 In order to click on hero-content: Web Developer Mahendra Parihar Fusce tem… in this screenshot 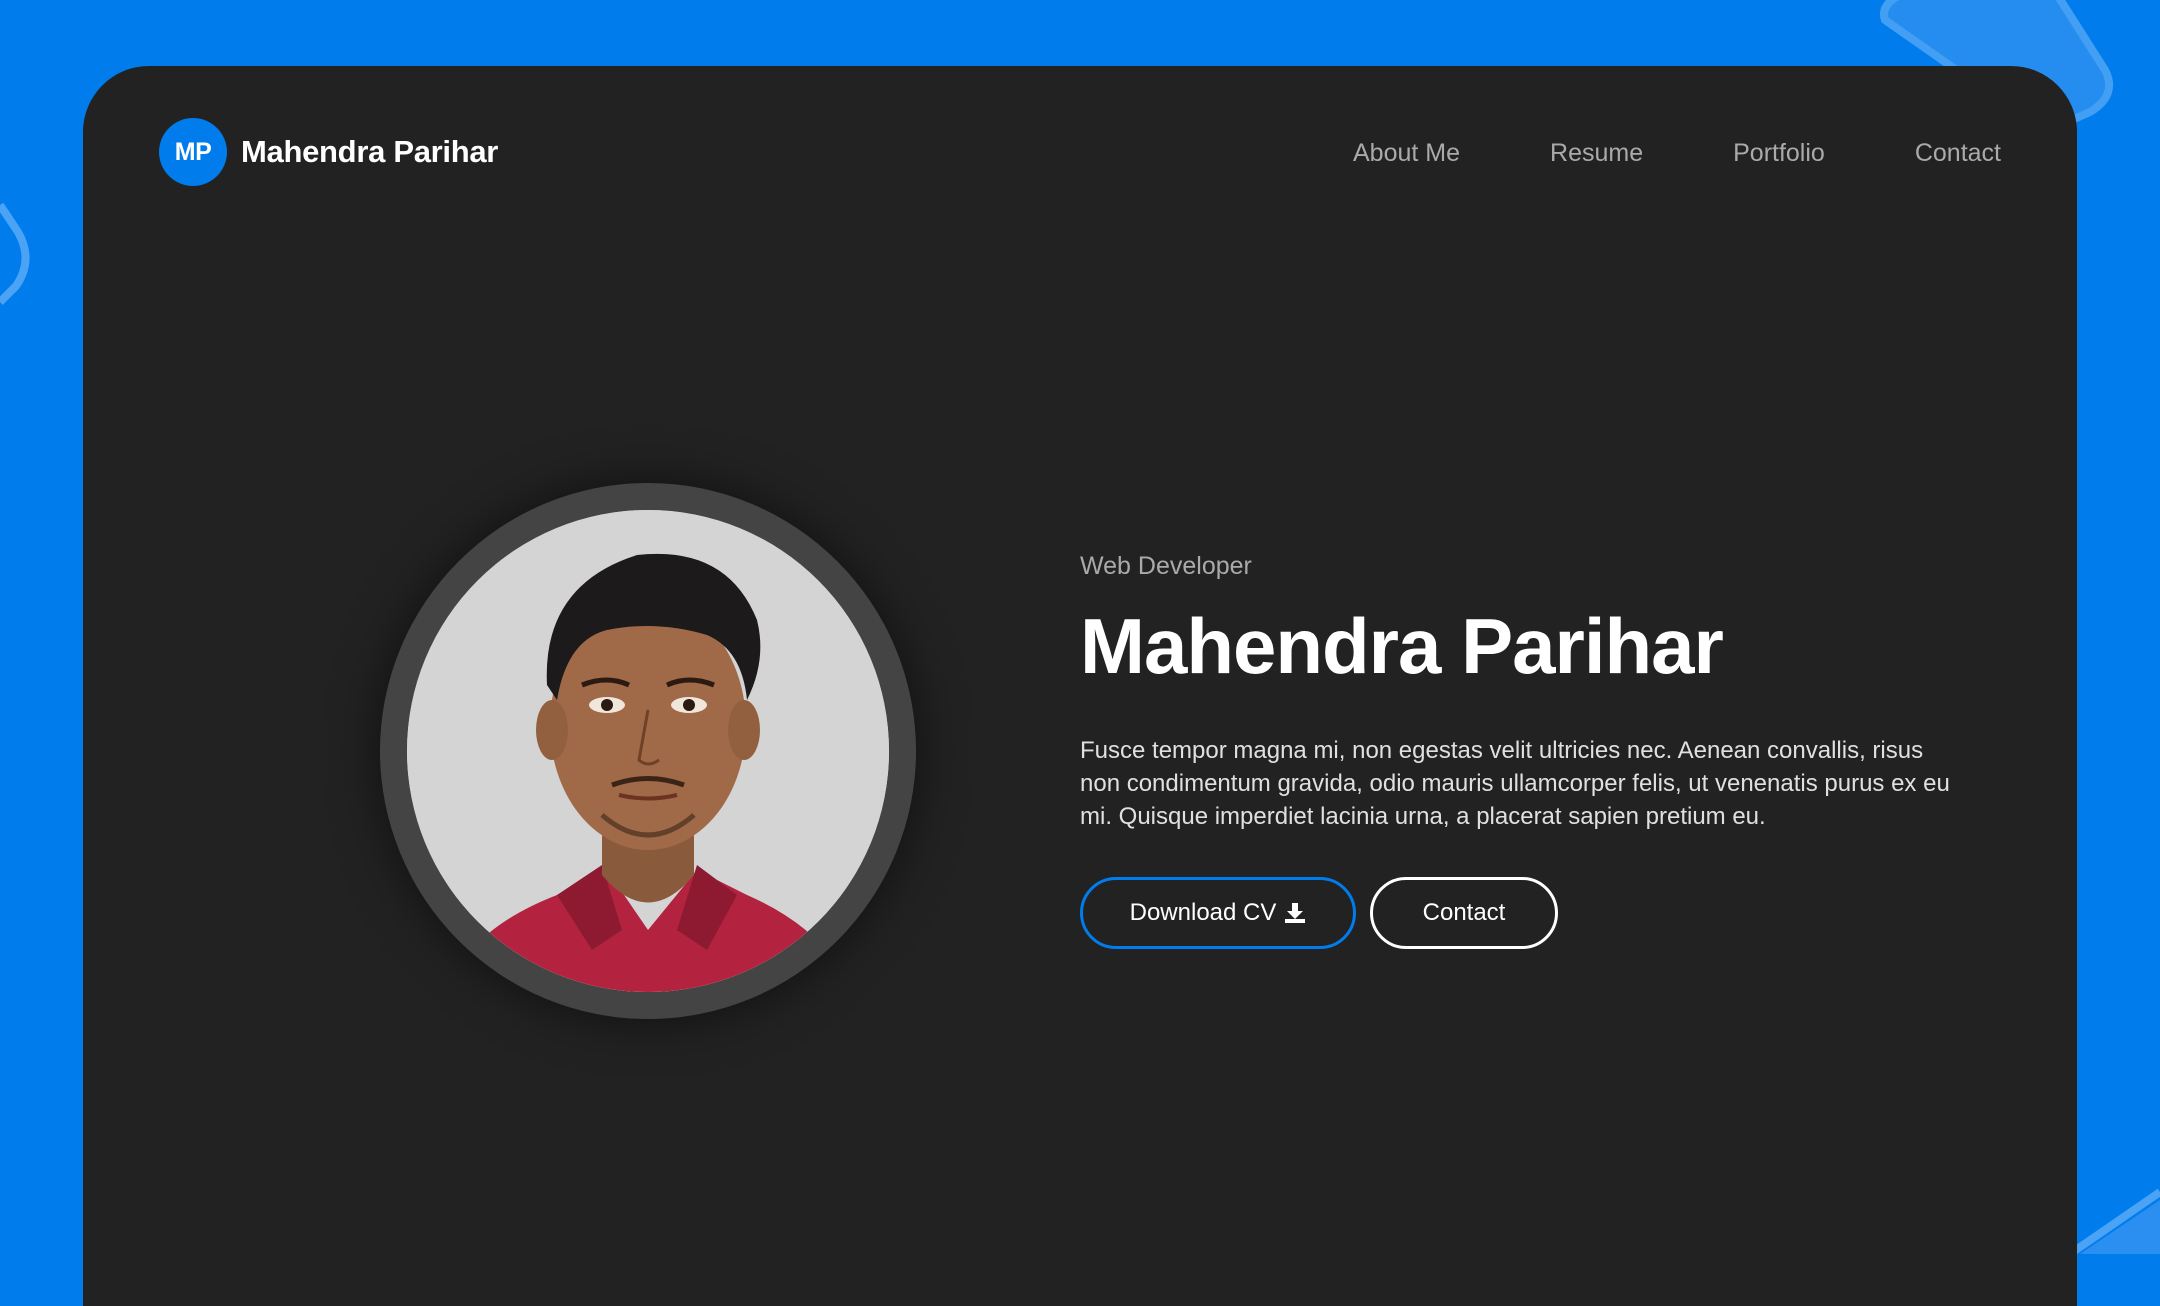, I will do `click(1520, 747)`.